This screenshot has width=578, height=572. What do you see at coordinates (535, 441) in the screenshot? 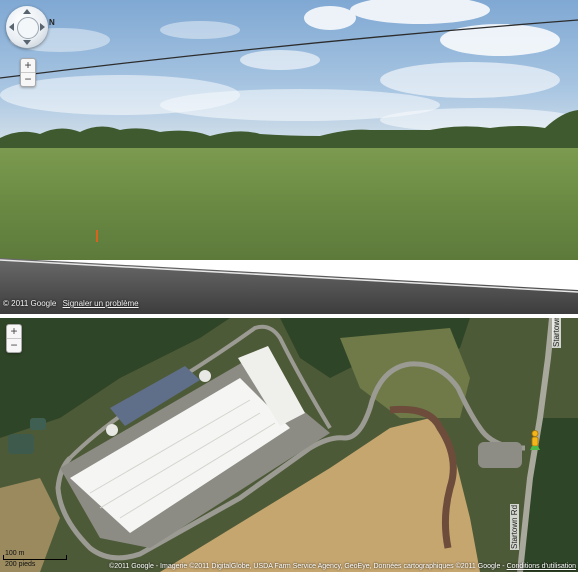
I see `pegman-icon` at bounding box center [535, 441].